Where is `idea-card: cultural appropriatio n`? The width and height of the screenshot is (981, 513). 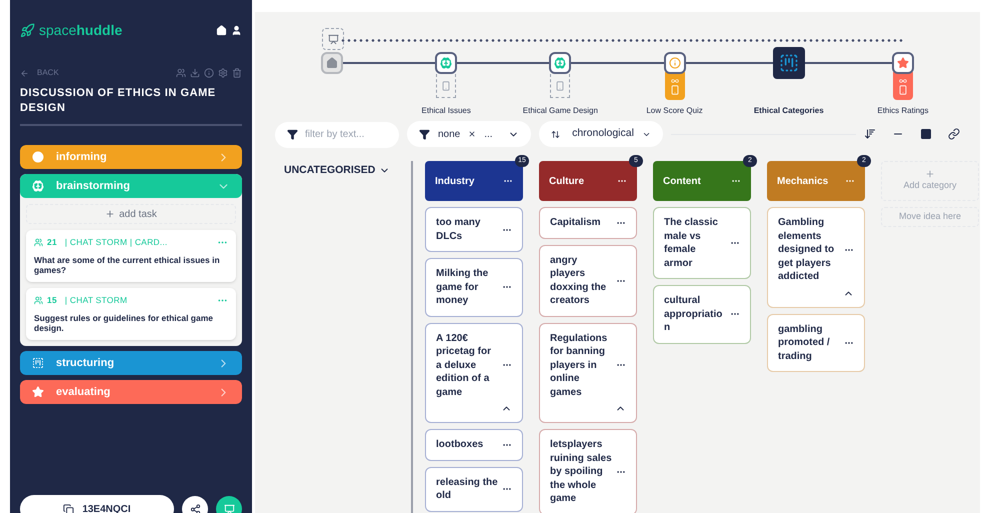
idea-card: cultural appropriatio n is located at coordinates (702, 314).